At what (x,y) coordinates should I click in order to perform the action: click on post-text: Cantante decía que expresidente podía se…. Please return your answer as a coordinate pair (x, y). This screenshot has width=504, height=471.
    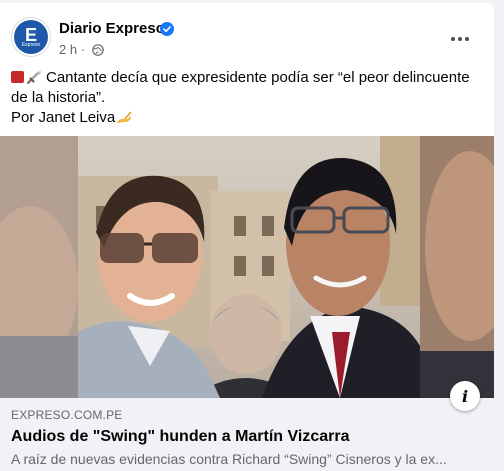
    Looking at the image, I should click on (250, 98).